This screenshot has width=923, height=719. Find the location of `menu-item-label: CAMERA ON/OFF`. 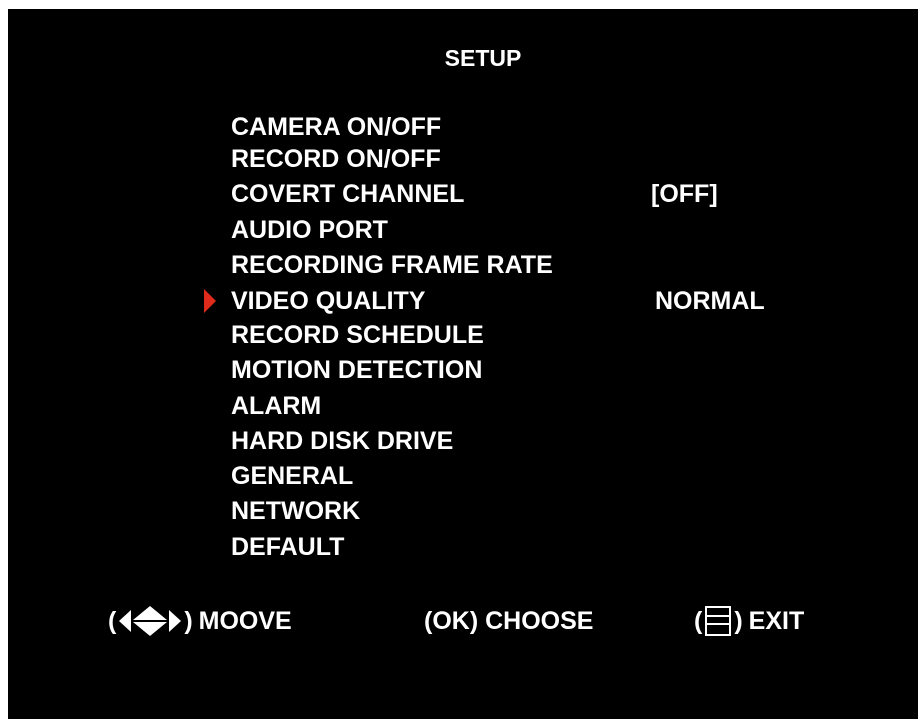

menu-item-label: CAMERA ON/OFF is located at coordinates (336, 127).